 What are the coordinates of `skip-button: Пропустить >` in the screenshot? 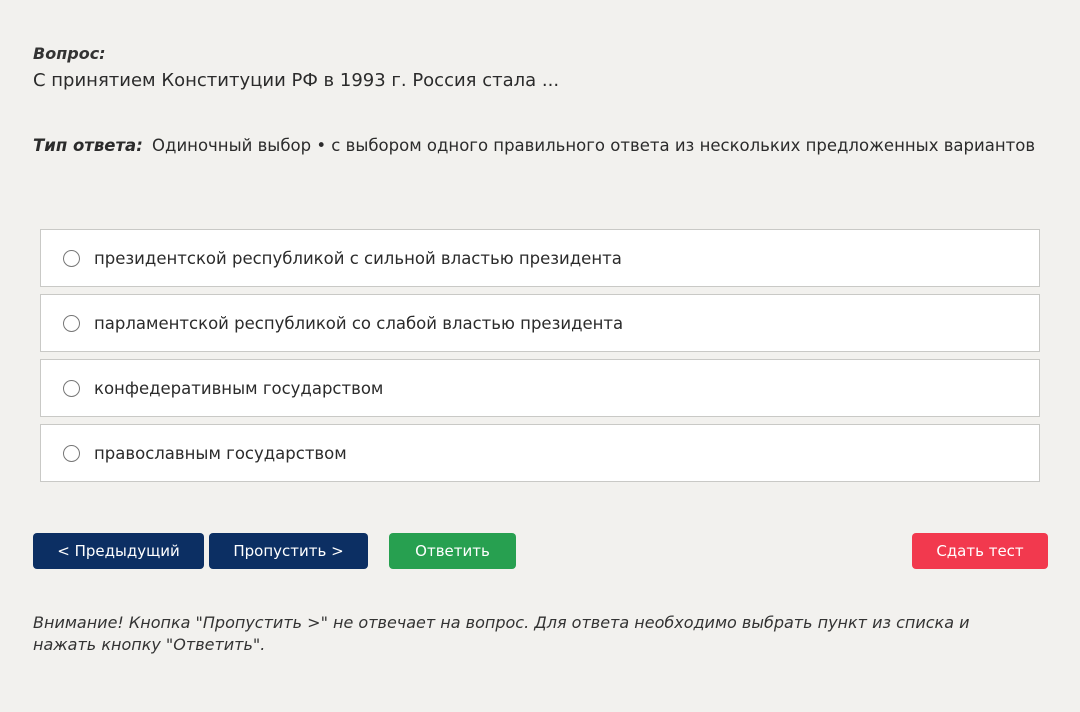 It's located at (288, 551).